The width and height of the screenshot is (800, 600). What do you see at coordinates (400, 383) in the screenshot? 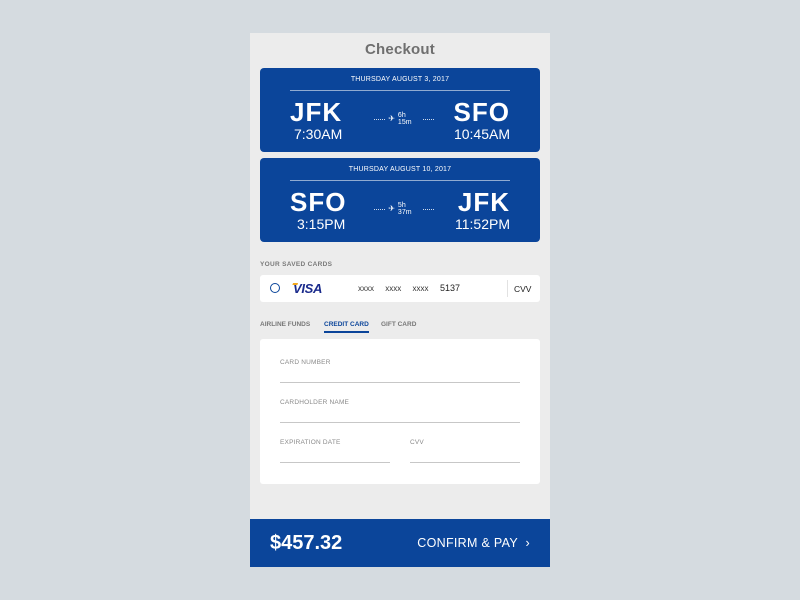
I see `card-number-input` at bounding box center [400, 383].